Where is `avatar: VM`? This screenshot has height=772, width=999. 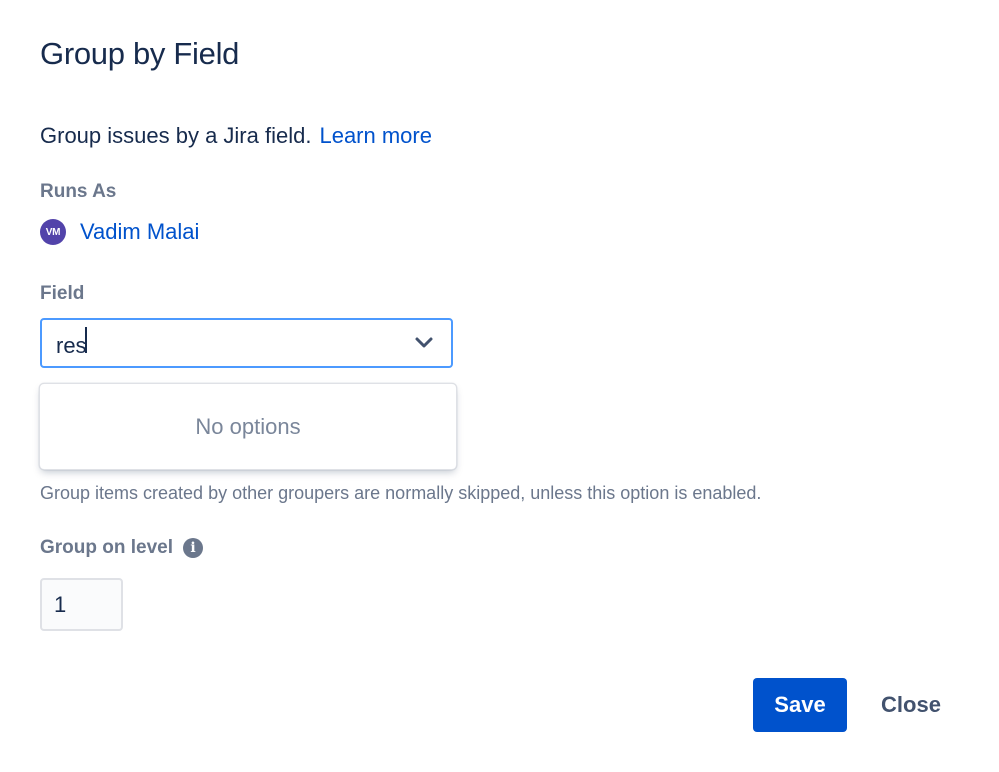
avatar: VM is located at coordinates (53, 232).